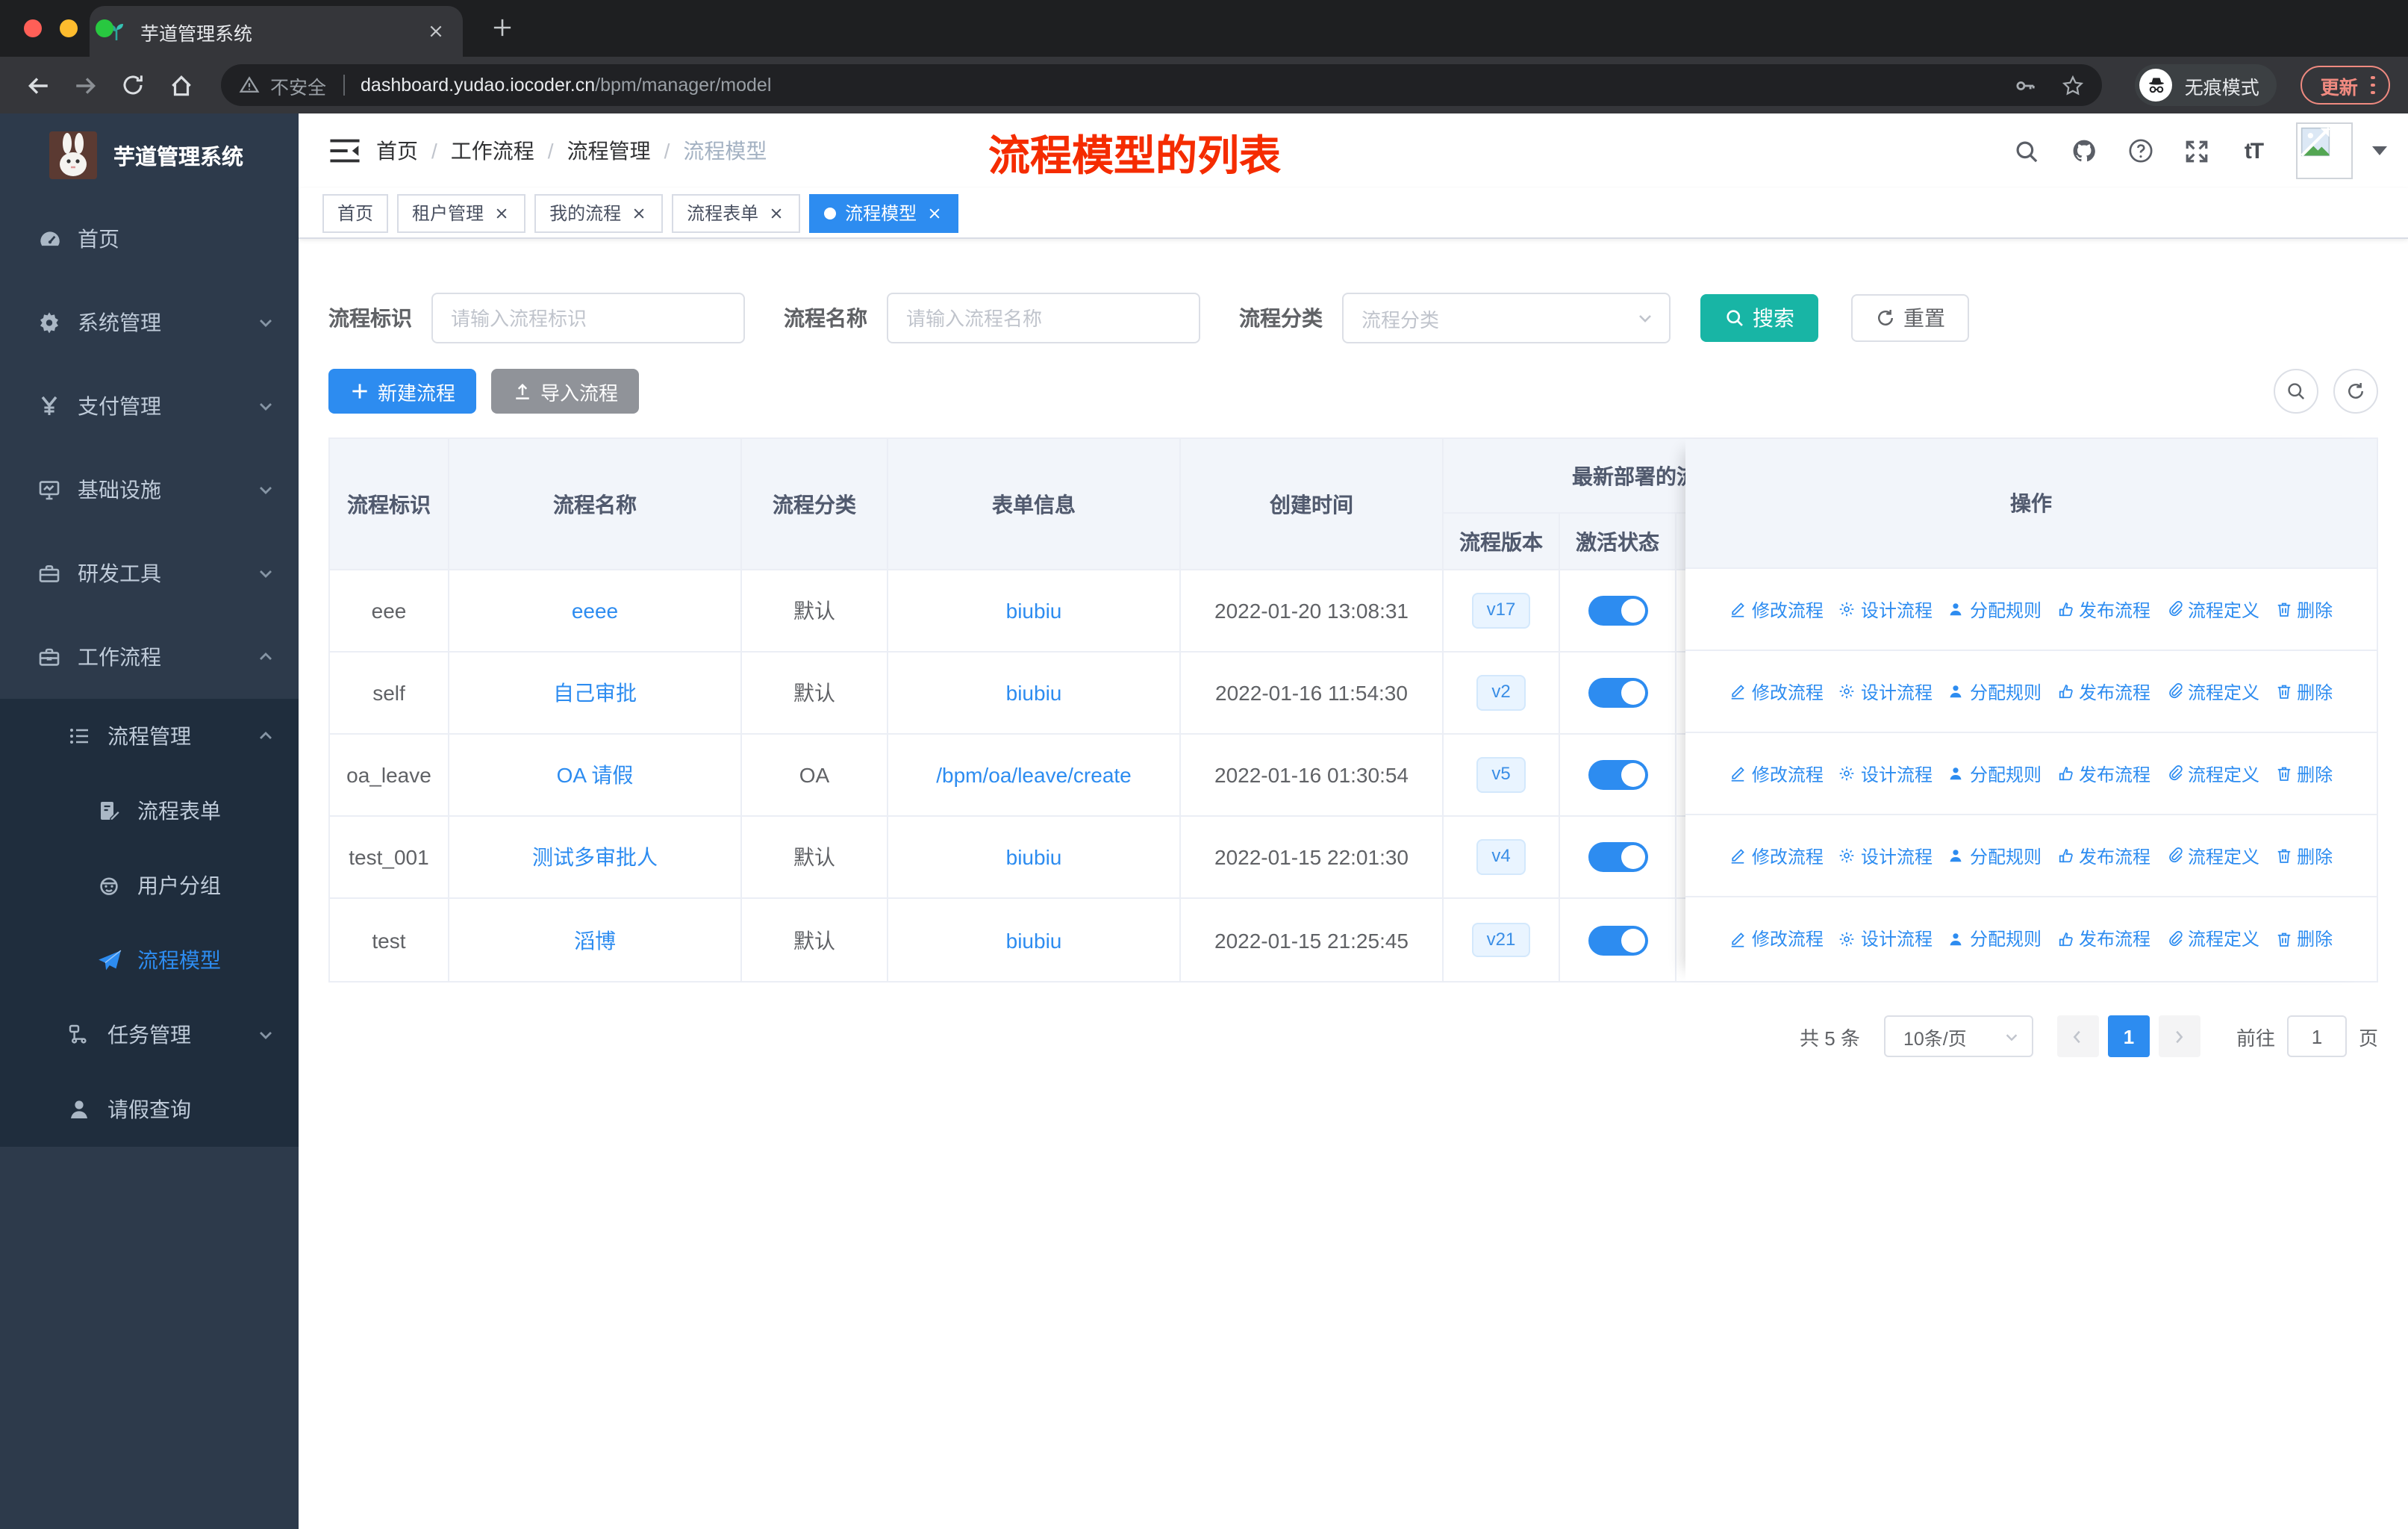 The height and width of the screenshot is (1529, 2408). I want to click on sidebar-item: 流程模型, so click(149, 960).